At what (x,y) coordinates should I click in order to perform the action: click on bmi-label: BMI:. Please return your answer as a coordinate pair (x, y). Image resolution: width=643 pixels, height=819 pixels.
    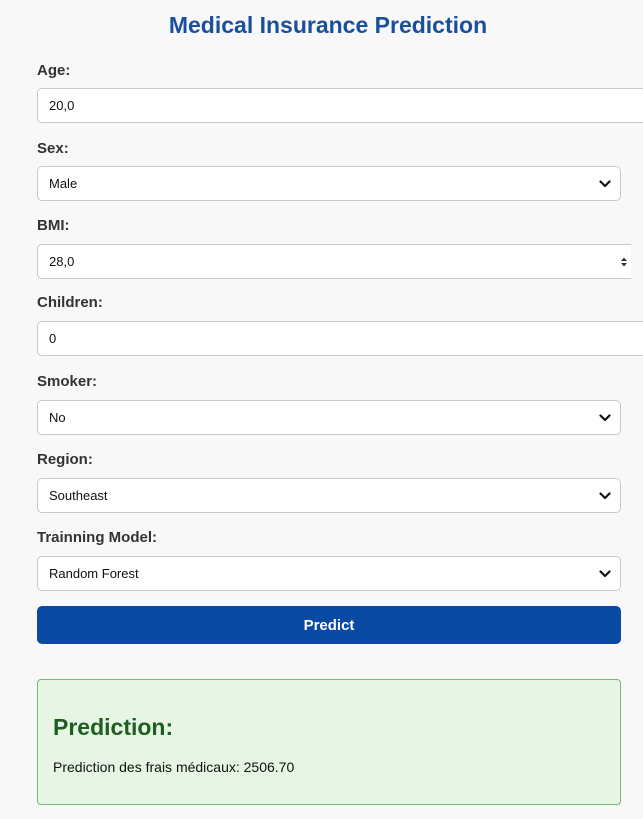
    Looking at the image, I should click on (53, 225).